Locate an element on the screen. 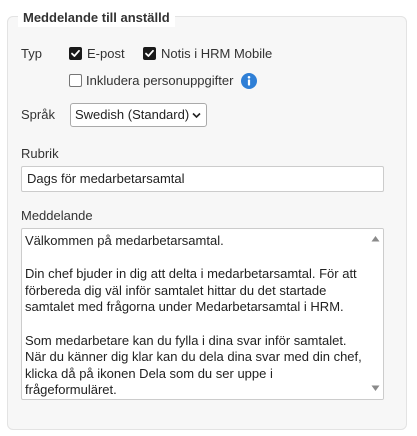  email-label: E-post is located at coordinates (106, 54).